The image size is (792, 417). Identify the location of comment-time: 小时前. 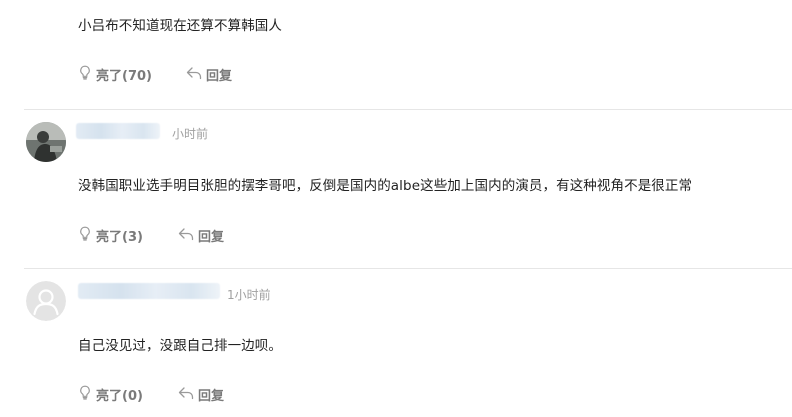
(190, 134).